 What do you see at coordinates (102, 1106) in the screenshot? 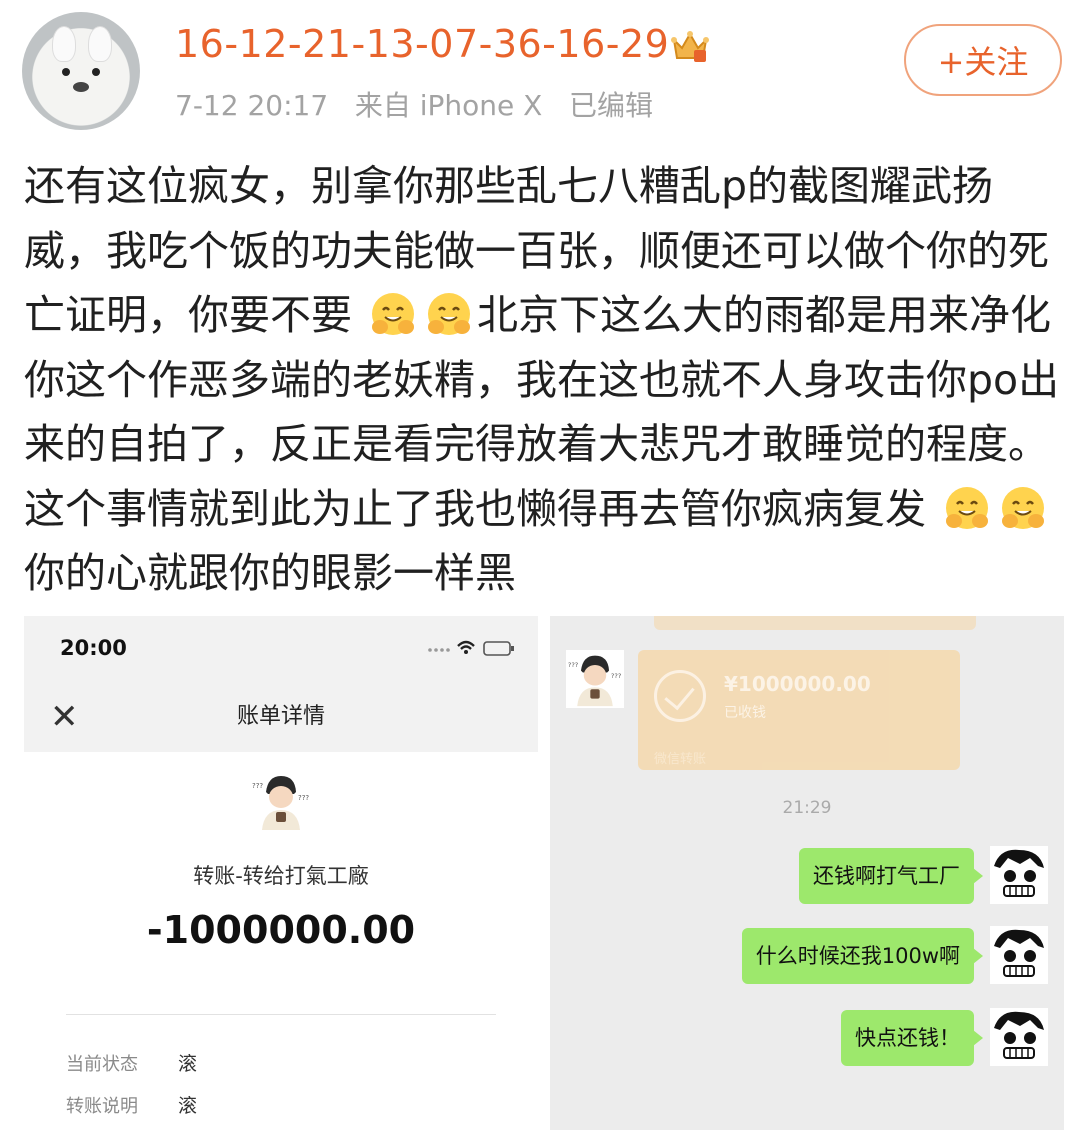
I see `note-label: 转账说明` at bounding box center [102, 1106].